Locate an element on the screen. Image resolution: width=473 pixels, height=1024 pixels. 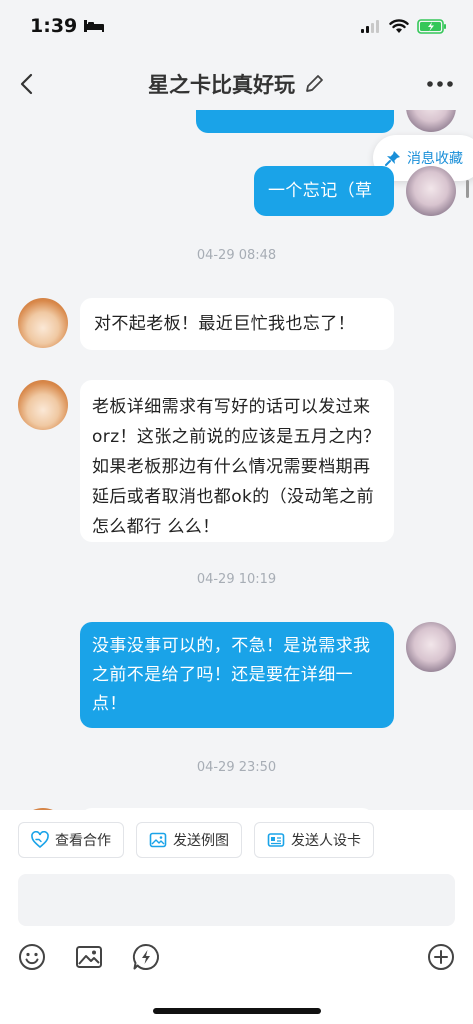
quick-actions: 查看合作 发送例图 发送人设卡 is located at coordinates (196, 840).